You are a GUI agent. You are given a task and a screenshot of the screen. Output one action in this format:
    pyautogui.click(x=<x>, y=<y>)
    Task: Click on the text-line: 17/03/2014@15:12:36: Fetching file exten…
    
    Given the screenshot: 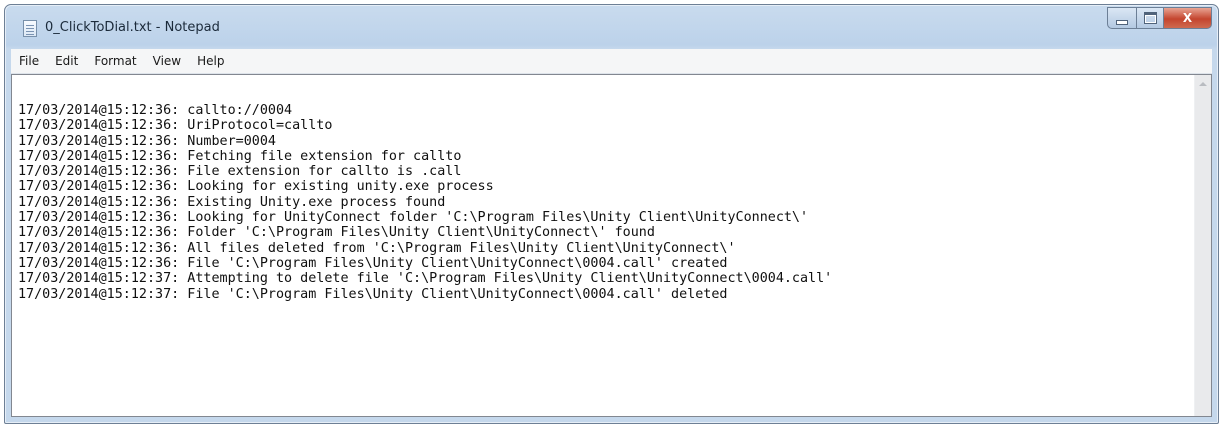 What is the action you would take?
    pyautogui.click(x=240, y=156)
    